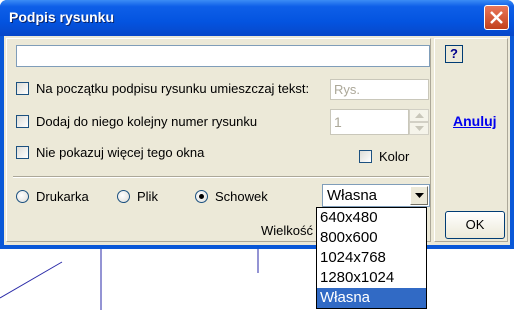 This screenshot has height=310, width=514. What do you see at coordinates (62, 196) in the screenshot?
I see `printer-label: Drukarka` at bounding box center [62, 196].